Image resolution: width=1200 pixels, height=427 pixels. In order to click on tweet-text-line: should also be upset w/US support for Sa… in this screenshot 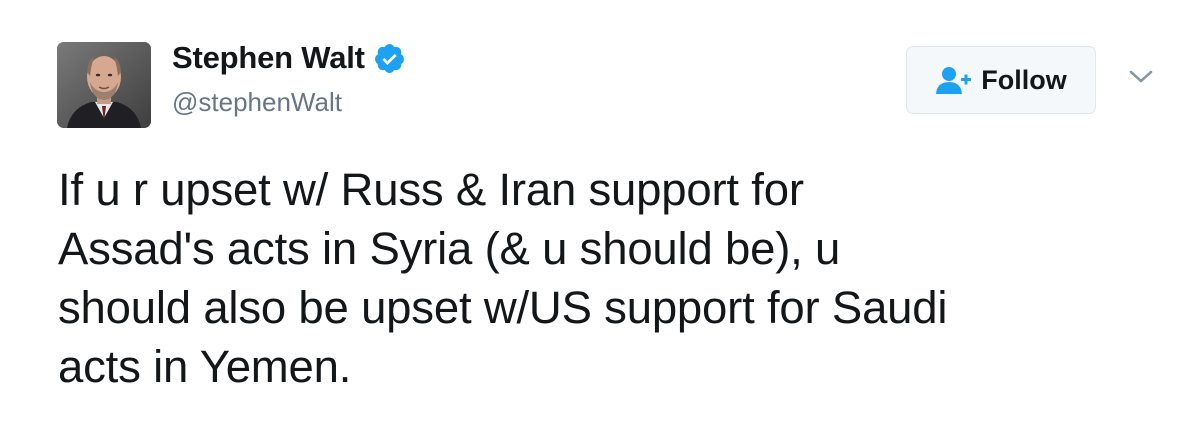, I will do `click(503, 307)`.